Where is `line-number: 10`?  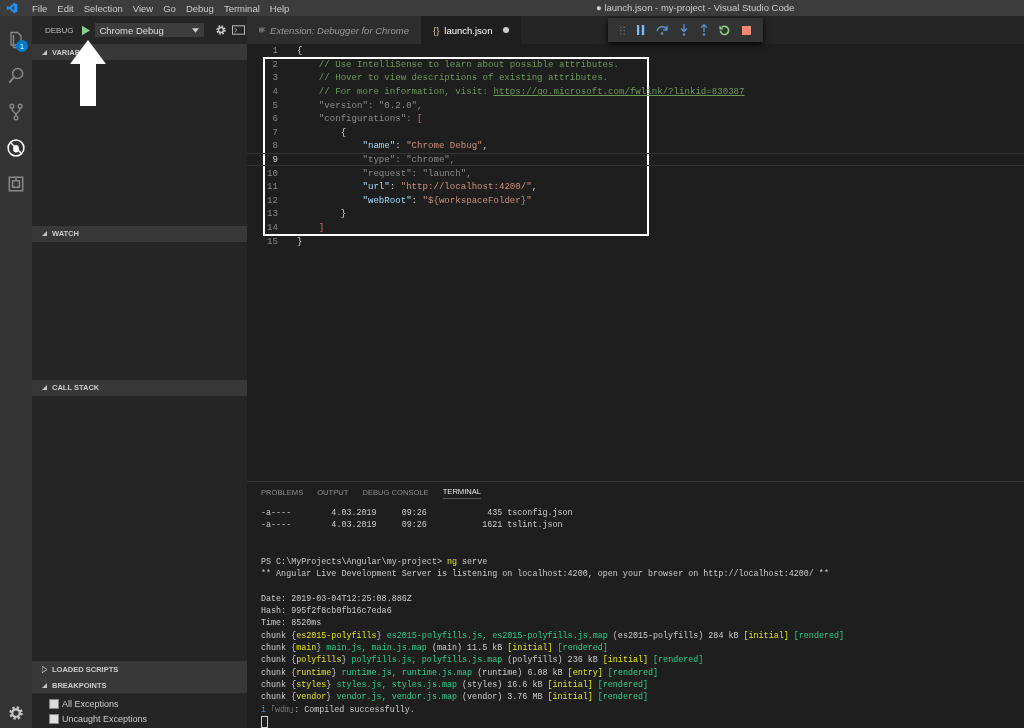
line-number: 10 is located at coordinates (272, 173).